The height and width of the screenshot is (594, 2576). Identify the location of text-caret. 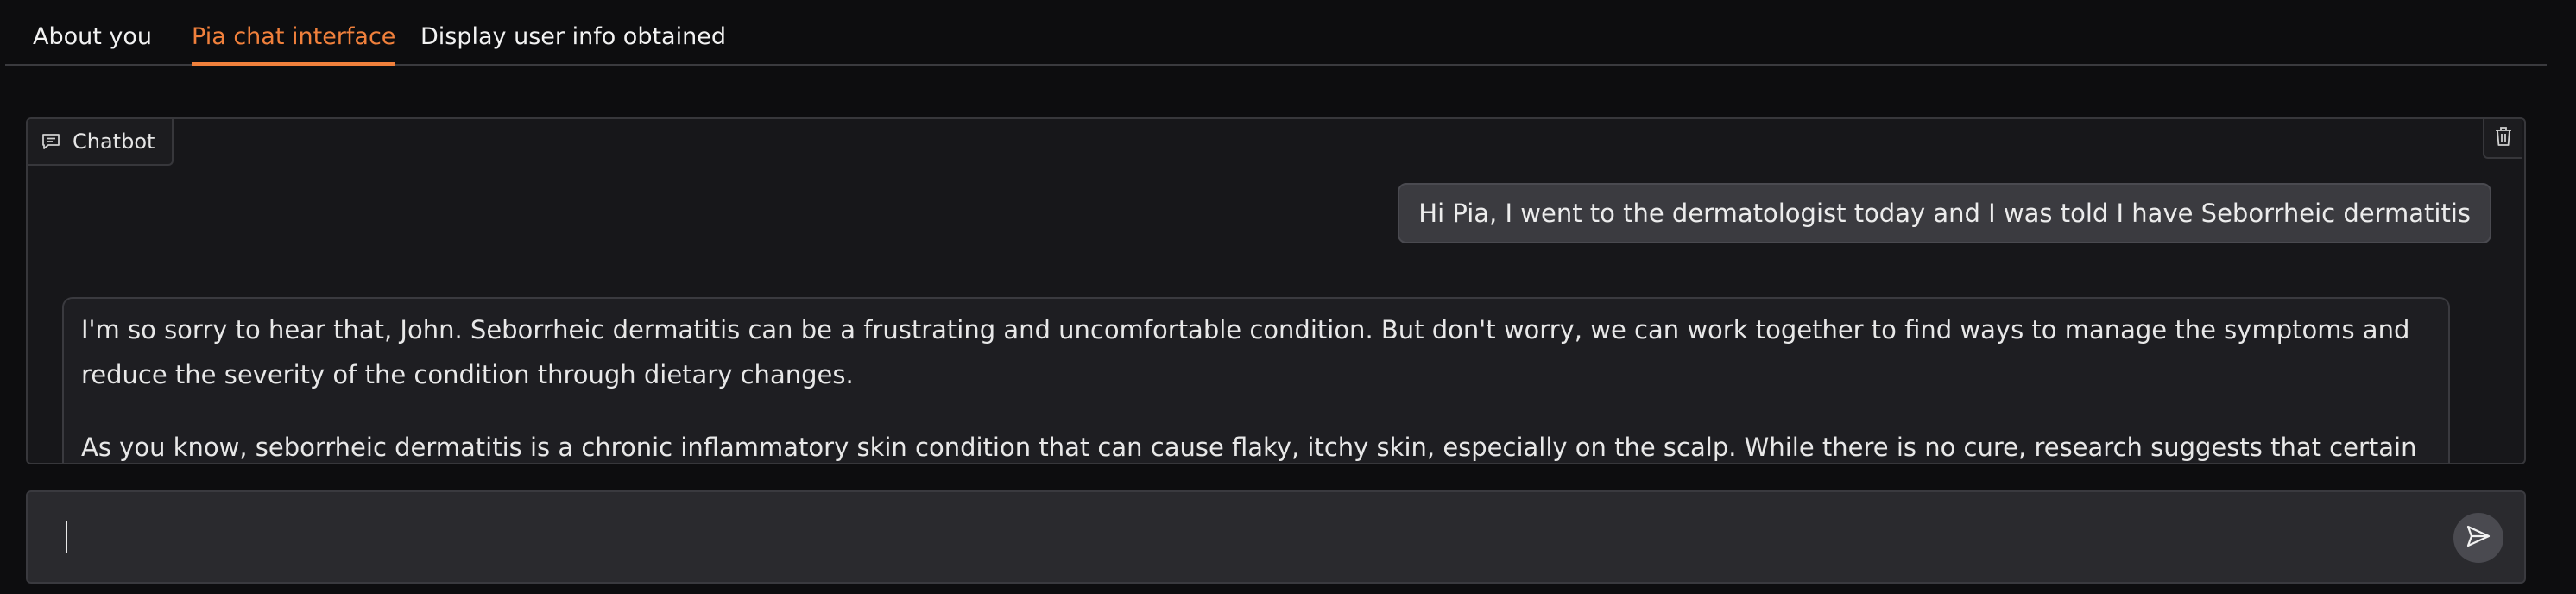
(66, 537).